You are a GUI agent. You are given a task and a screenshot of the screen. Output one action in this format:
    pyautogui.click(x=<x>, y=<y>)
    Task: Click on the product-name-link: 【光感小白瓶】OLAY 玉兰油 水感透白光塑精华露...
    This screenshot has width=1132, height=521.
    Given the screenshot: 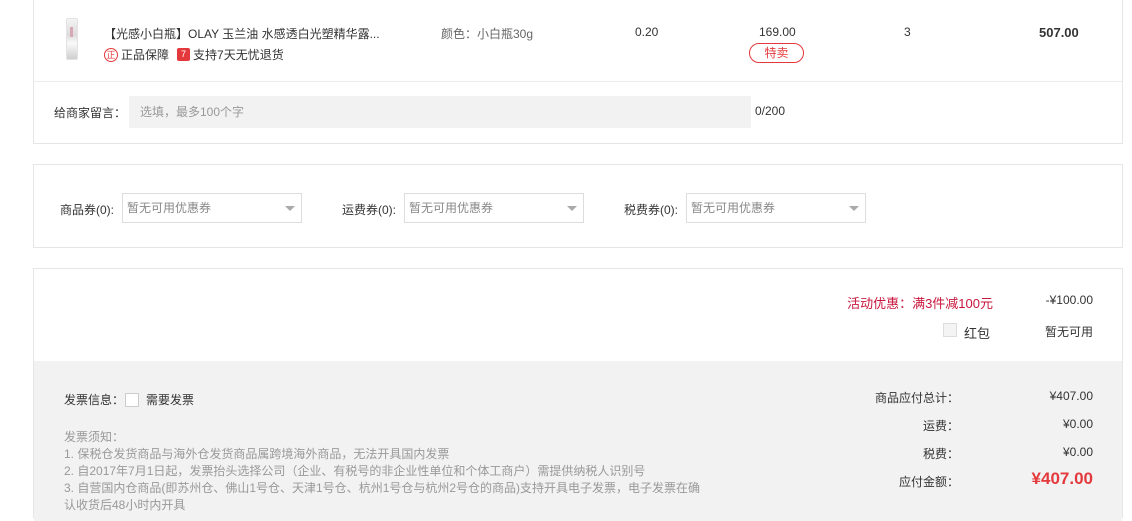 What is the action you would take?
    pyautogui.click(x=254, y=33)
    